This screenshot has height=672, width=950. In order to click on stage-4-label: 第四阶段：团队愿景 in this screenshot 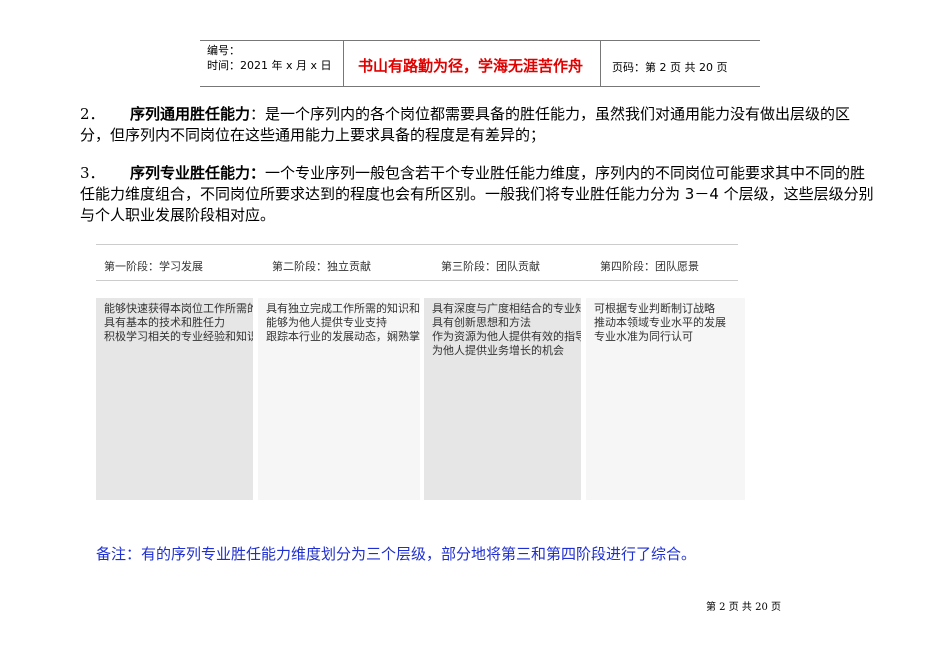, I will do `click(649, 266)`.